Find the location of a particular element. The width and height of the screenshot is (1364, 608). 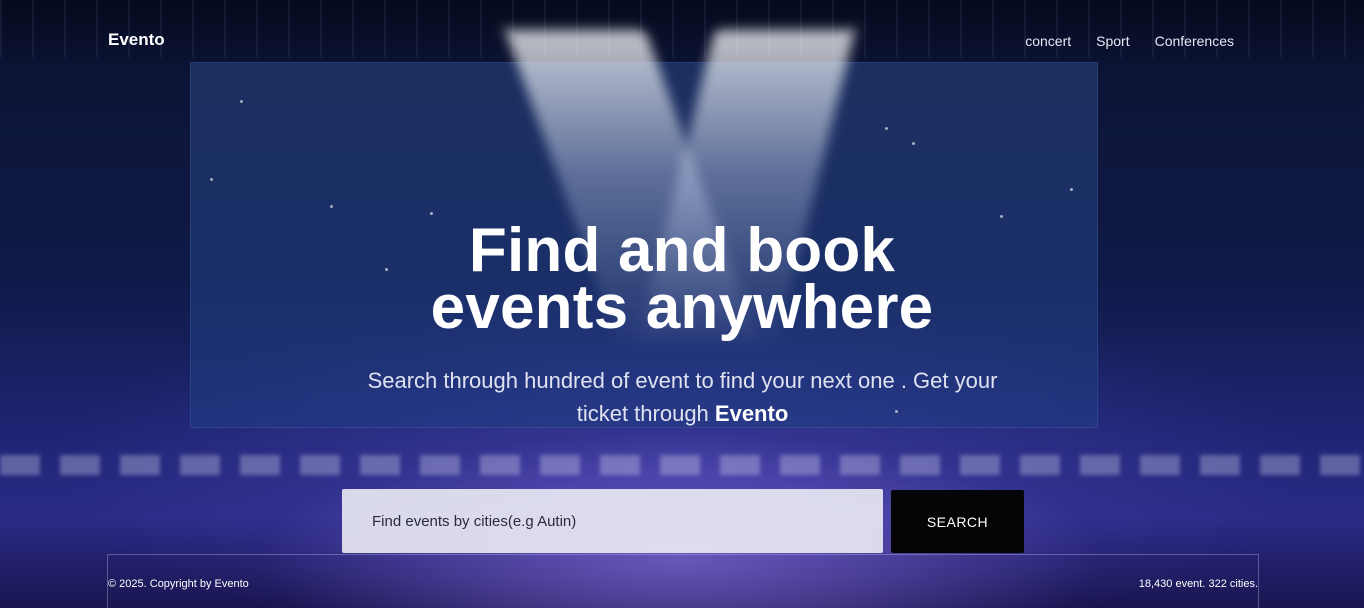

stage-lights is located at coordinates (682, 465).